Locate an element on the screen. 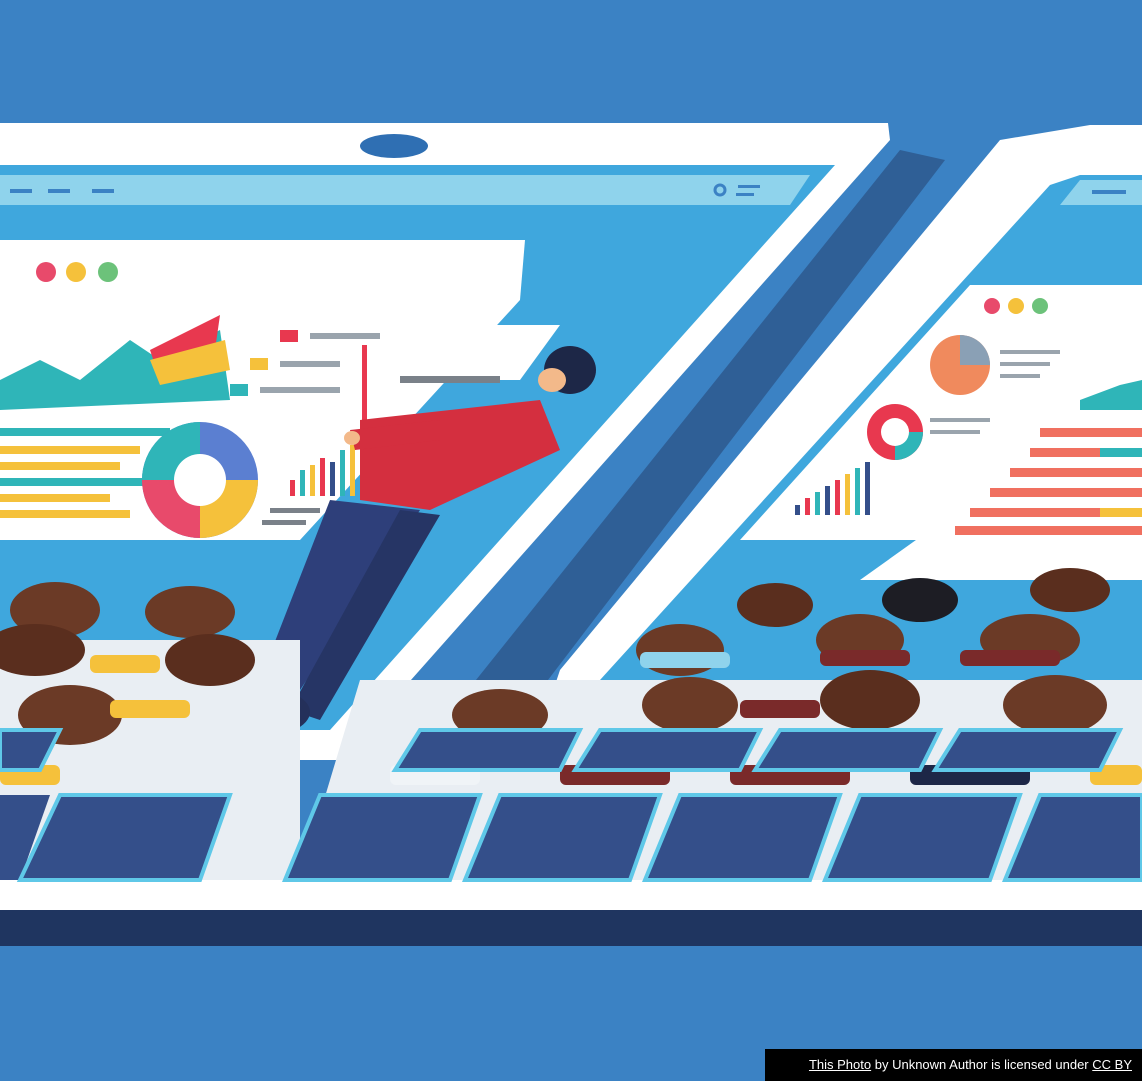 The height and width of the screenshot is (1081, 1142). license-link: CC BY is located at coordinates (1112, 1064).